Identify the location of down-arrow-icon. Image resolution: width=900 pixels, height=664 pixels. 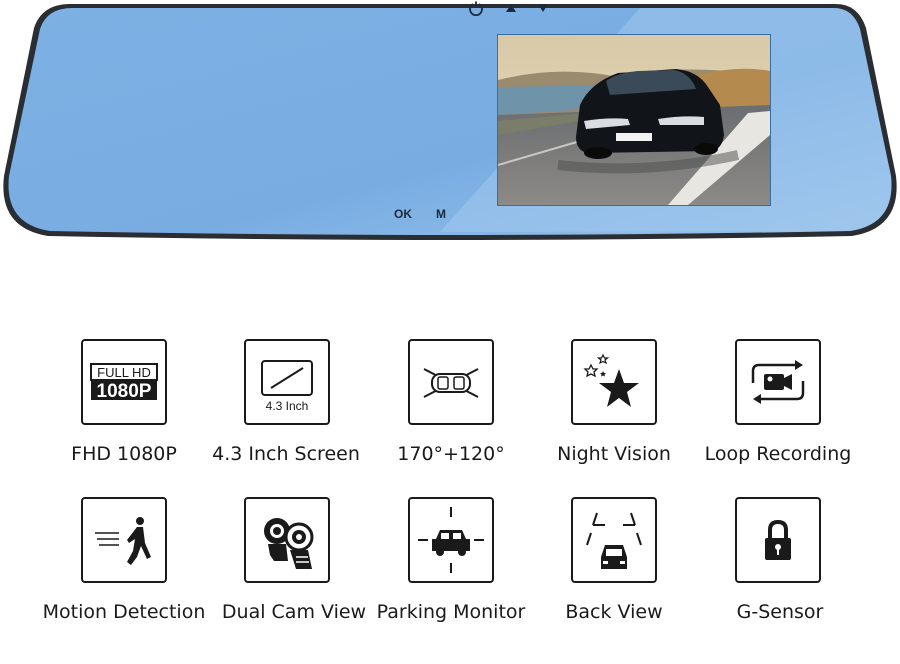
(543, 8).